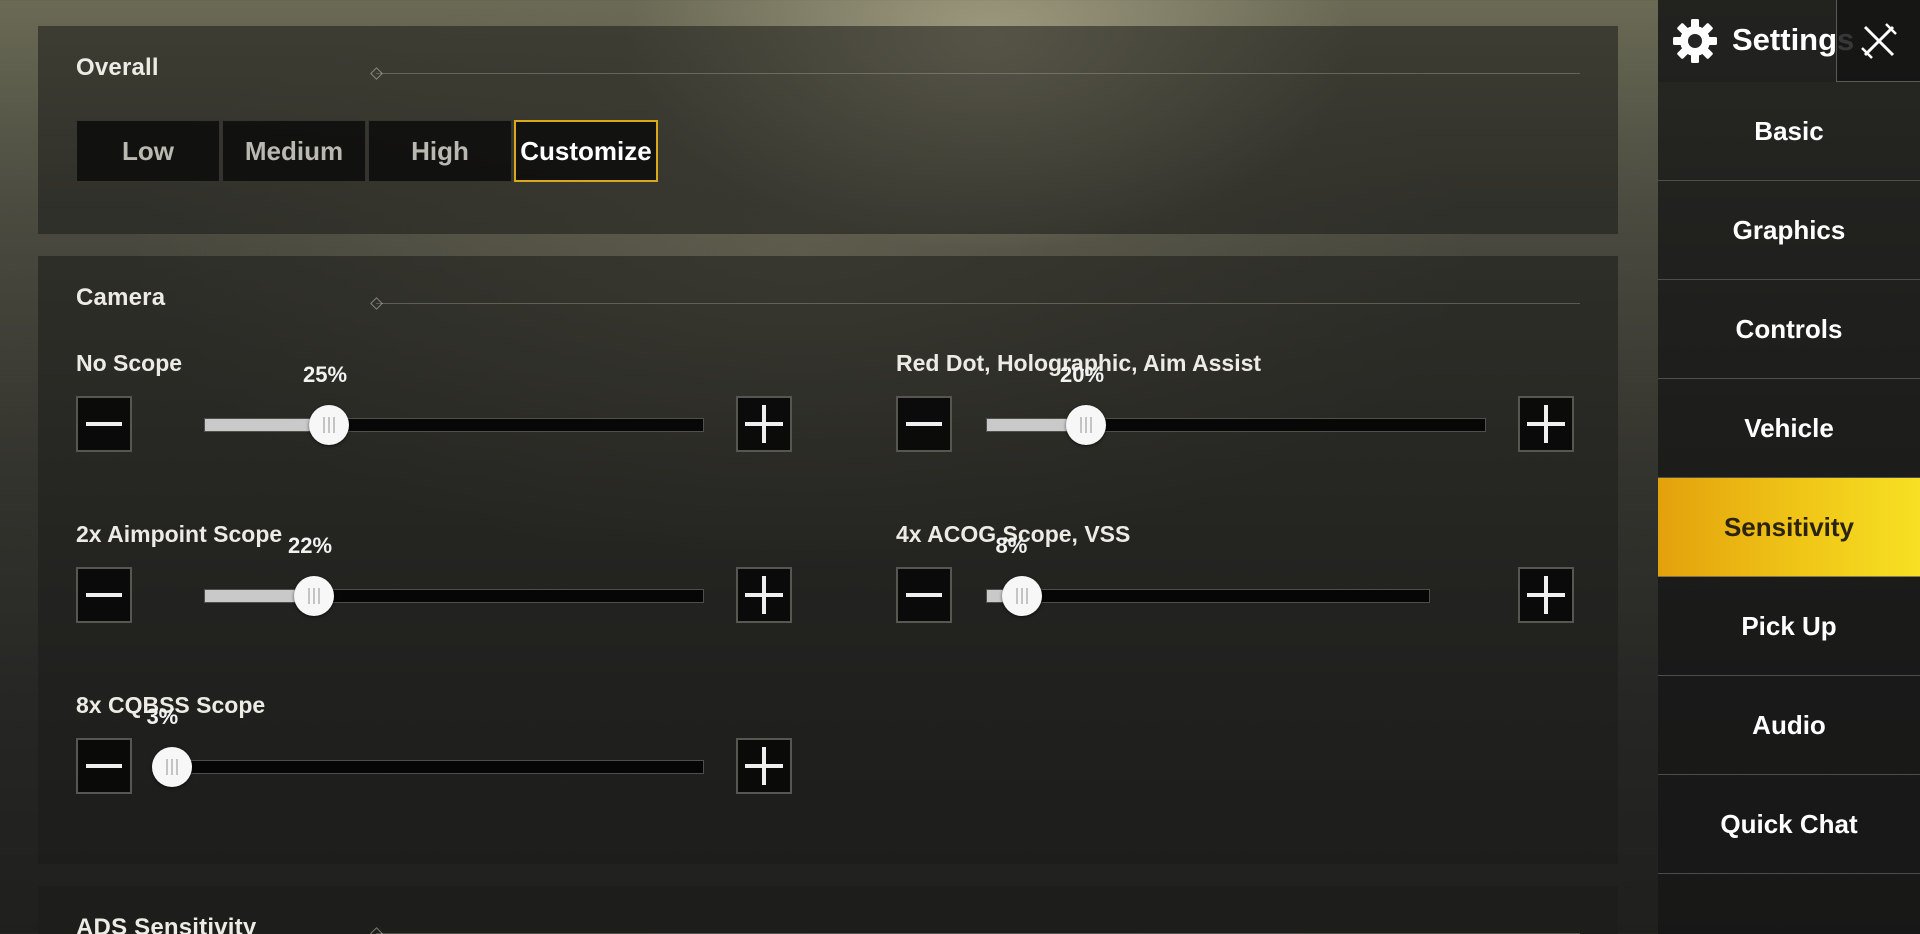 Image resolution: width=1920 pixels, height=934 pixels. I want to click on close-icon, so click(1879, 41).